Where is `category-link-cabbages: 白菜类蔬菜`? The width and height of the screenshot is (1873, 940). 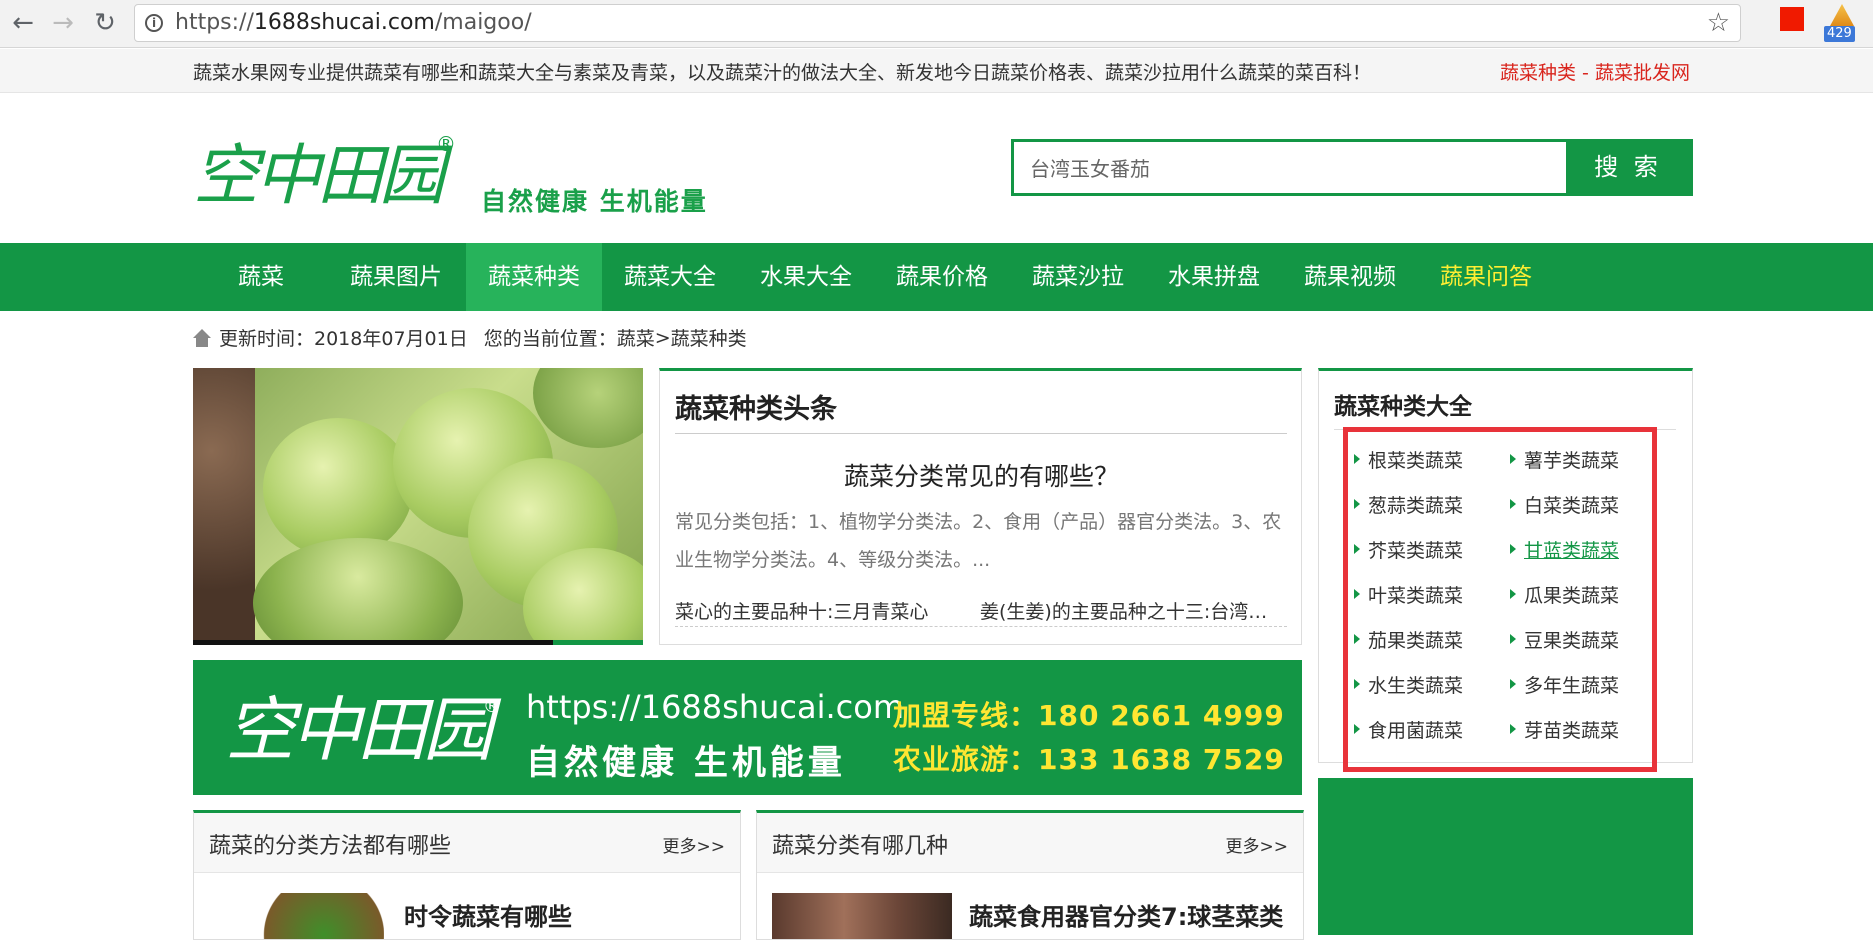 category-link-cabbages: 白菜类蔬菜 is located at coordinates (1561, 504).